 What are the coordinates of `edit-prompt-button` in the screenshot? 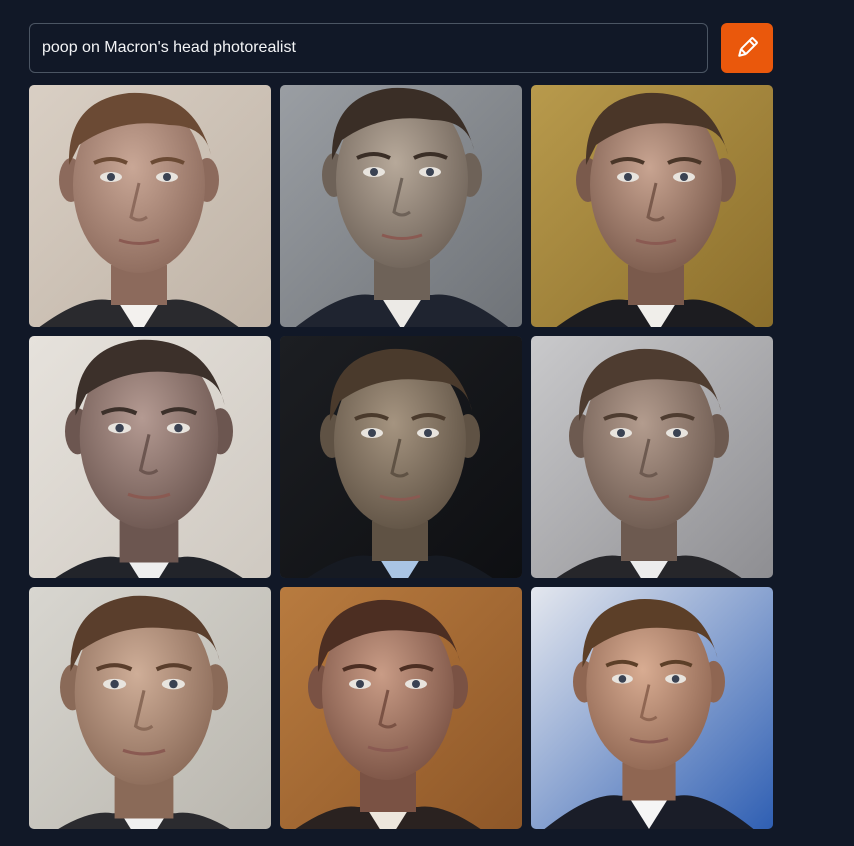 It's located at (747, 48).